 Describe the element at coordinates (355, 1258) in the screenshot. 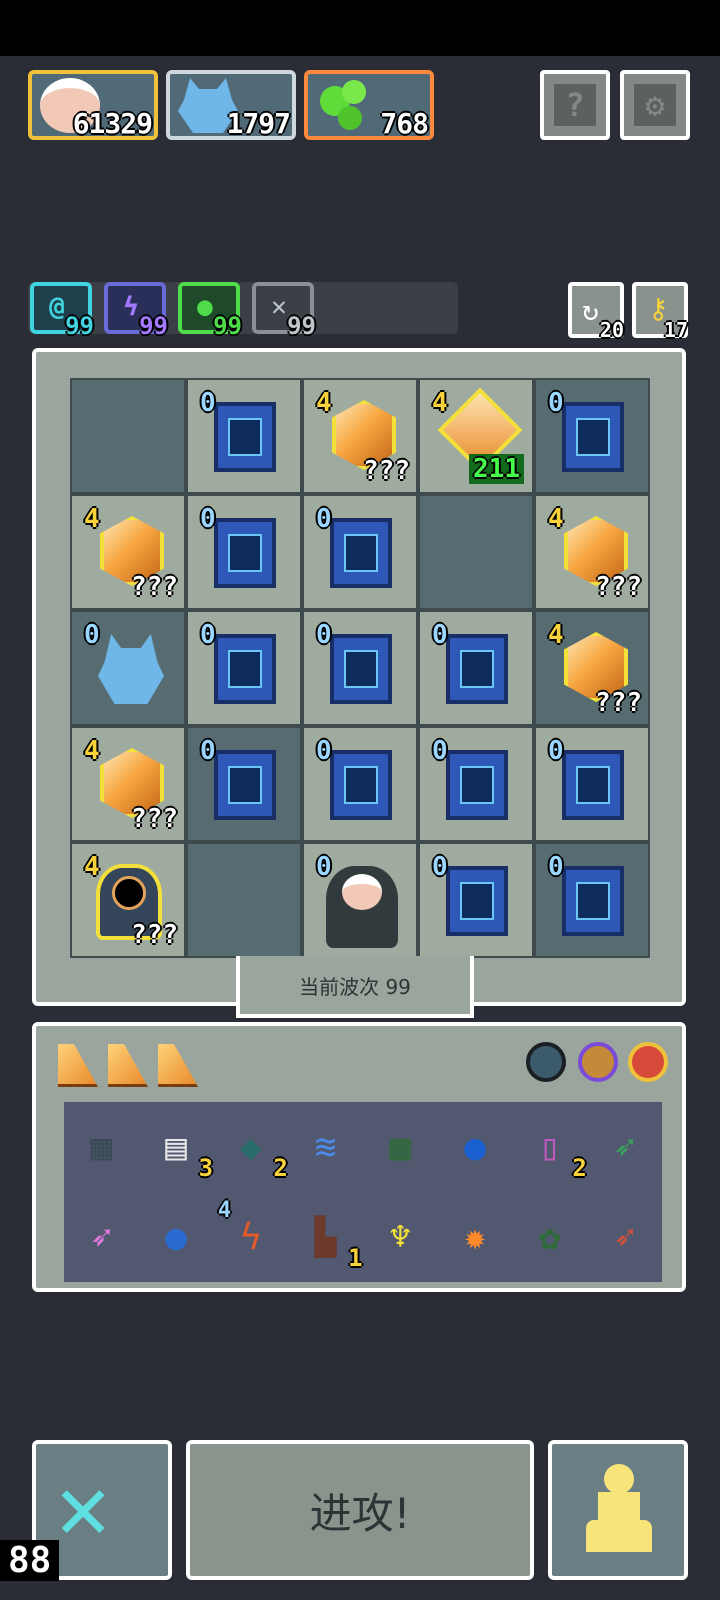

I see `item-count: 1` at that location.